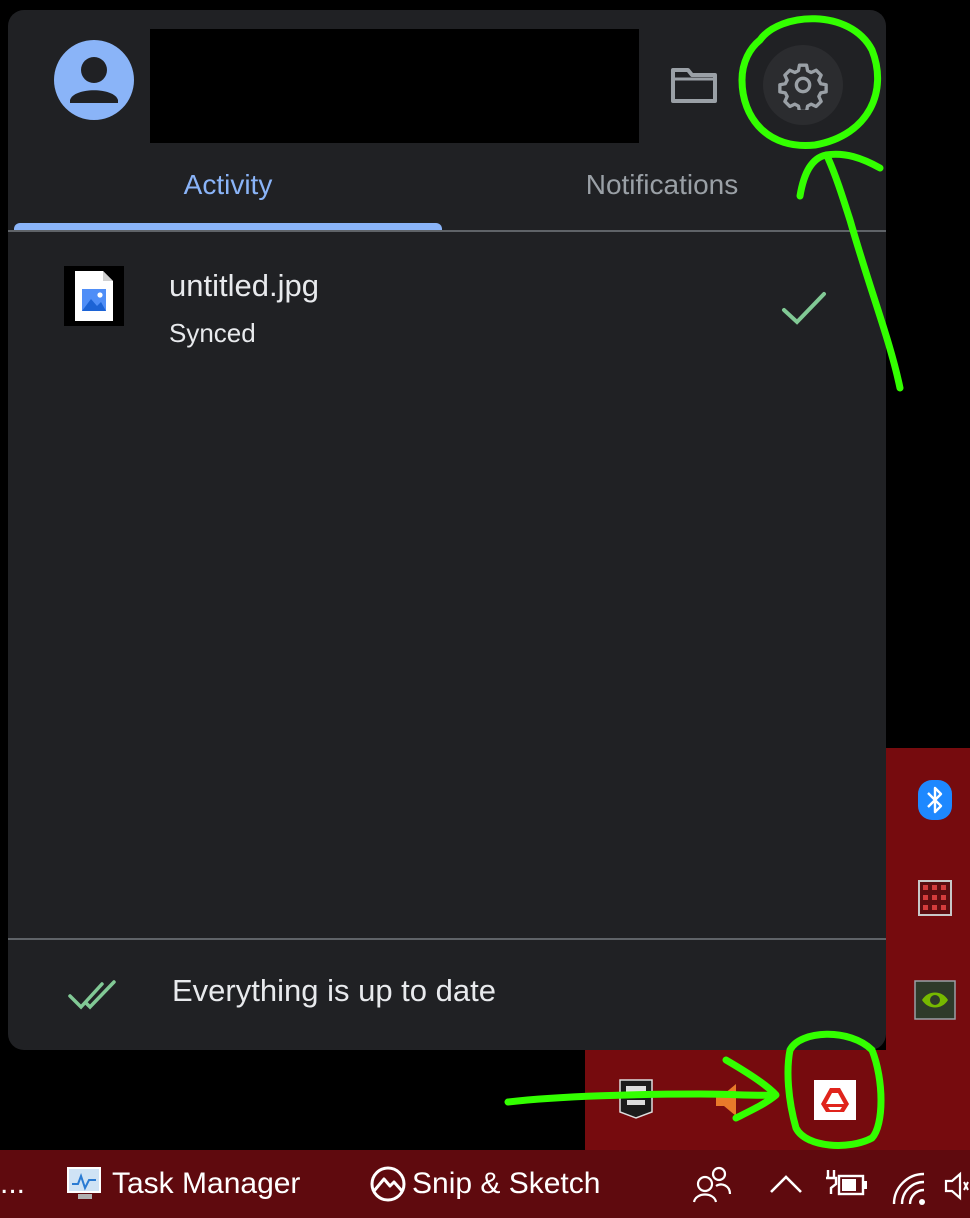 This screenshot has width=970, height=1218. Describe the element at coordinates (94, 80) in the screenshot. I see `account-avatar-icon` at that location.